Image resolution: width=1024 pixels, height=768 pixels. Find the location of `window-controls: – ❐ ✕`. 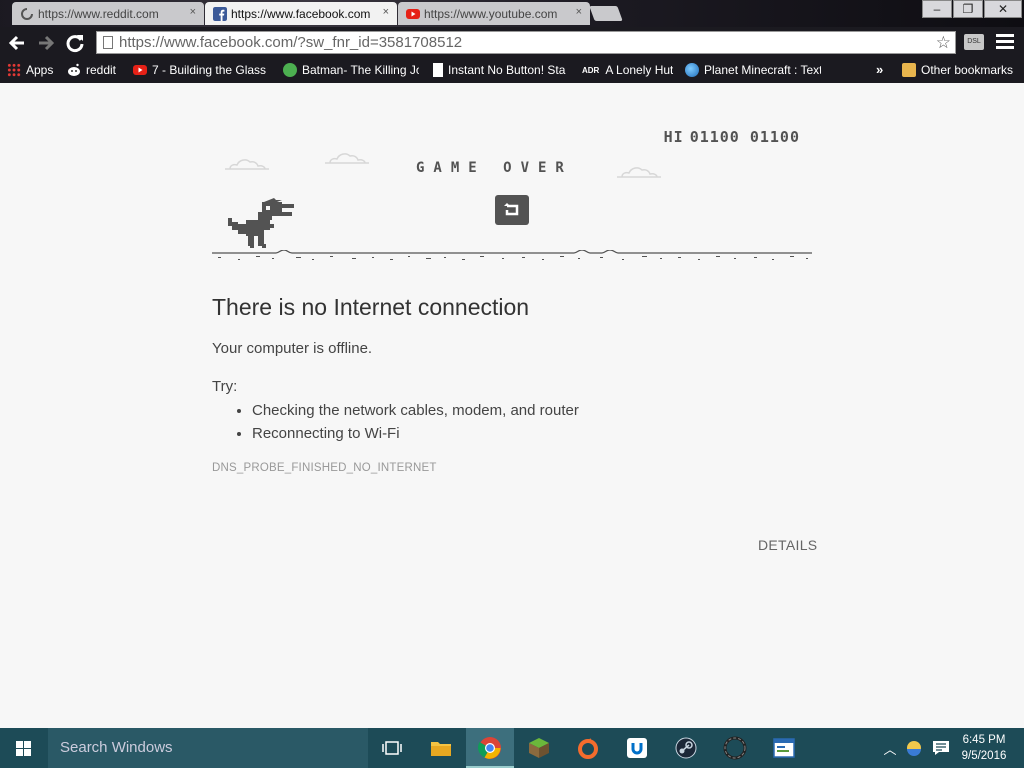

window-controls: – ❐ ✕ is located at coordinates (971, 9).